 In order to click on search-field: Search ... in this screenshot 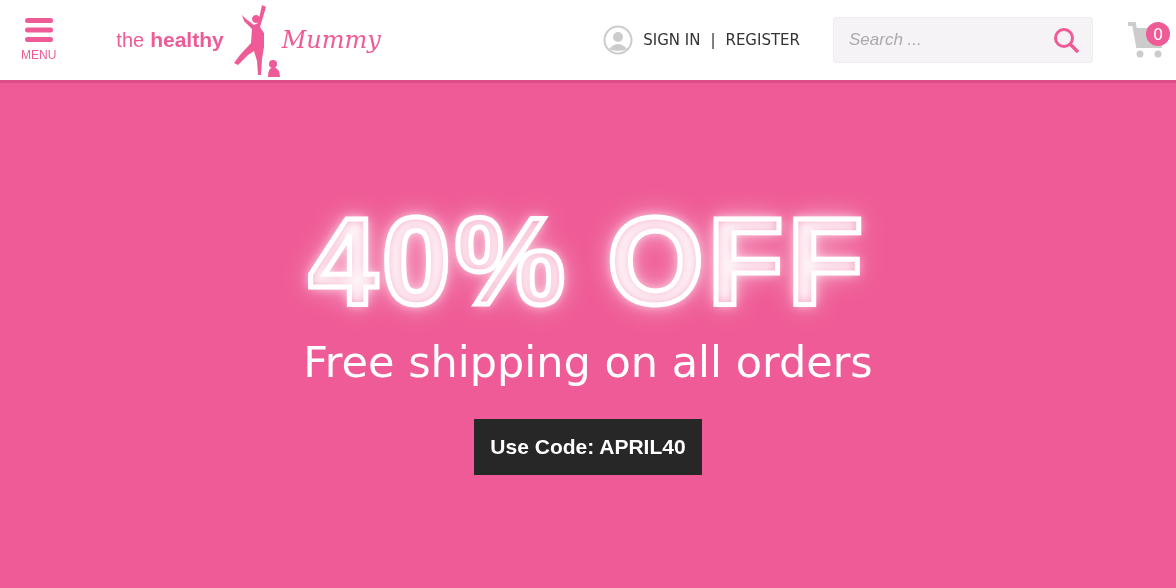, I will do `click(963, 40)`.